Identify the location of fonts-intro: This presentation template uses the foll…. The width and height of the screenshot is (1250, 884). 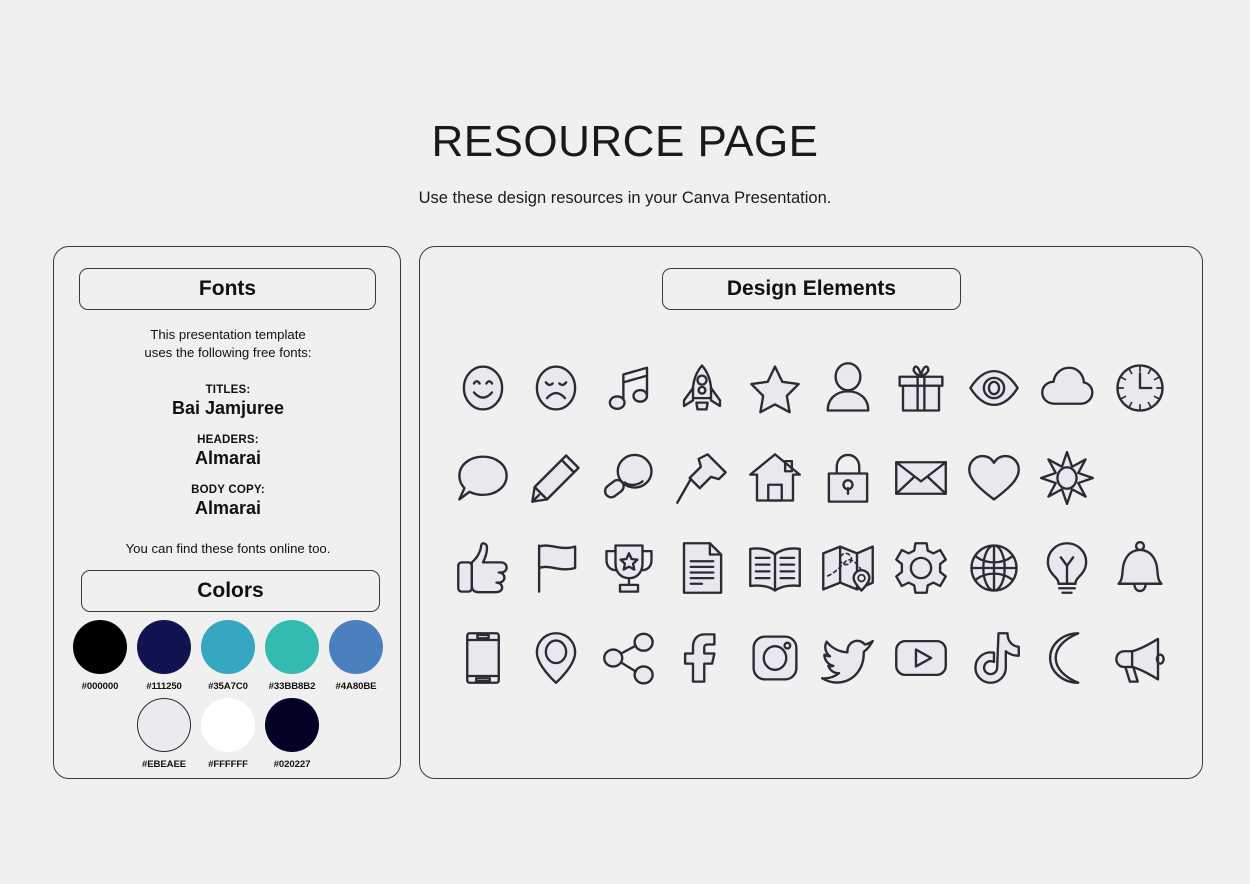
(228, 344).